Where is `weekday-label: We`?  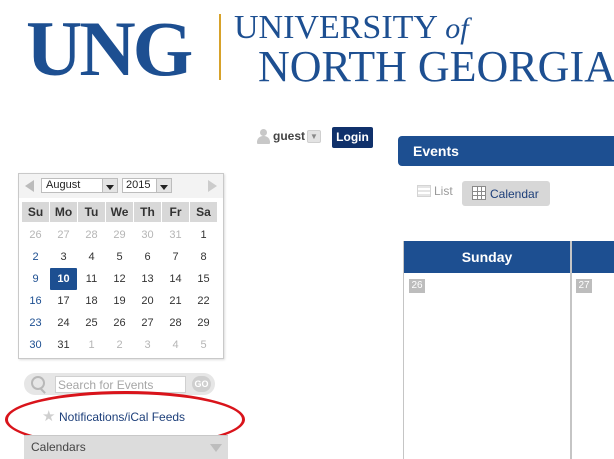 weekday-label: We is located at coordinates (119, 212).